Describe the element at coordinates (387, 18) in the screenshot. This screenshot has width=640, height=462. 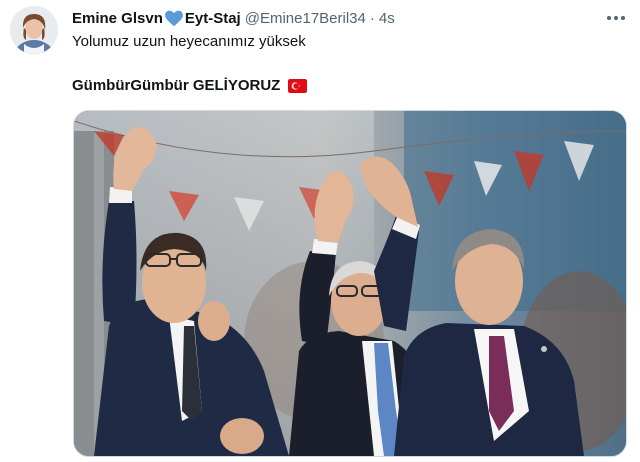
I see `tweet-timestamp: 4s` at that location.